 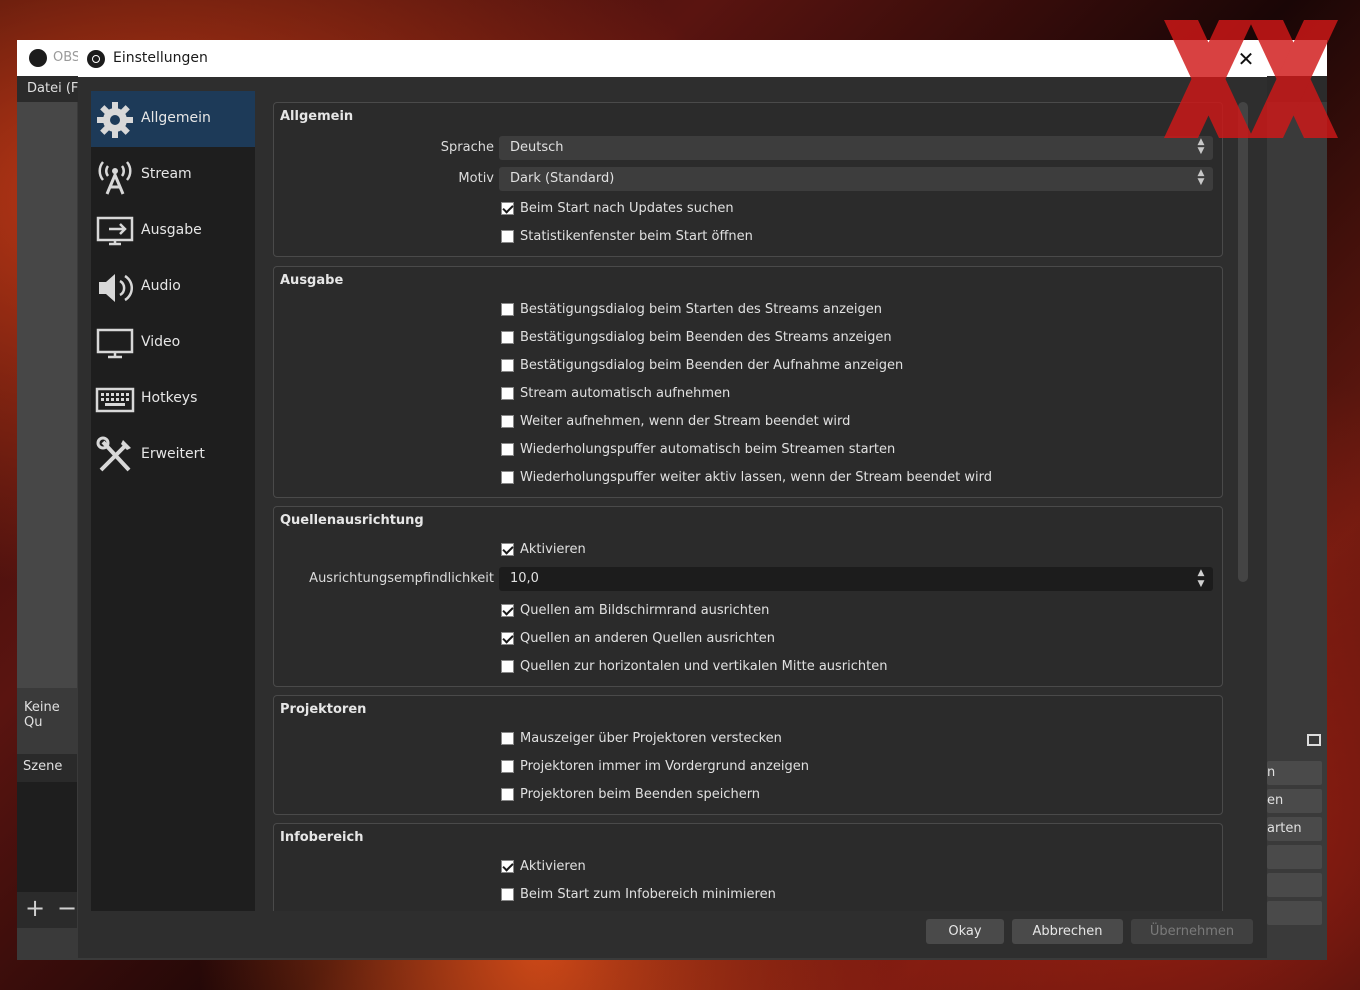 I want to click on scrollbar-thumb, so click(x=1243, y=342).